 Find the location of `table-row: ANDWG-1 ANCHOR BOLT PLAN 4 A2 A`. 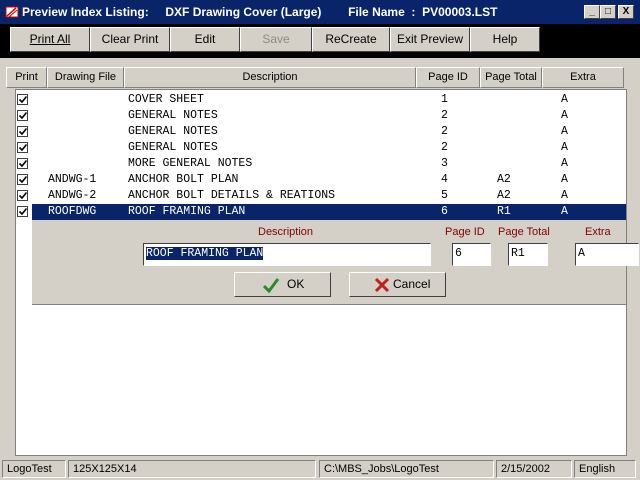

table-row: ANDWG-1 ANCHOR BOLT PLAN 4 A2 A is located at coordinates (321, 180).